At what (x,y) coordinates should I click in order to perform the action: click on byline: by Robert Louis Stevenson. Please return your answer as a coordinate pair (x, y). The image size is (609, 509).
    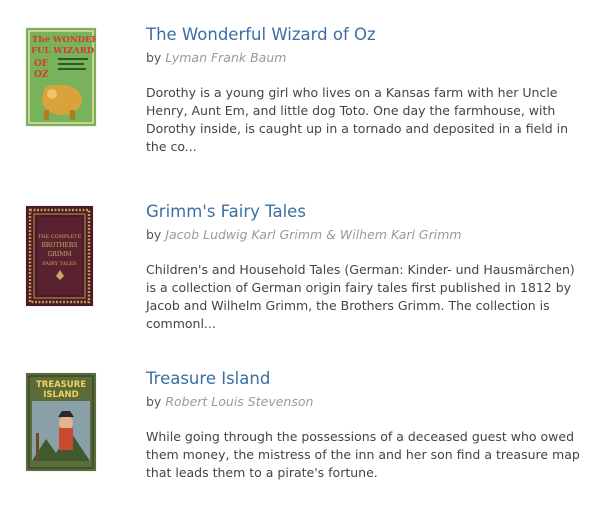
    Looking at the image, I should click on (366, 402).